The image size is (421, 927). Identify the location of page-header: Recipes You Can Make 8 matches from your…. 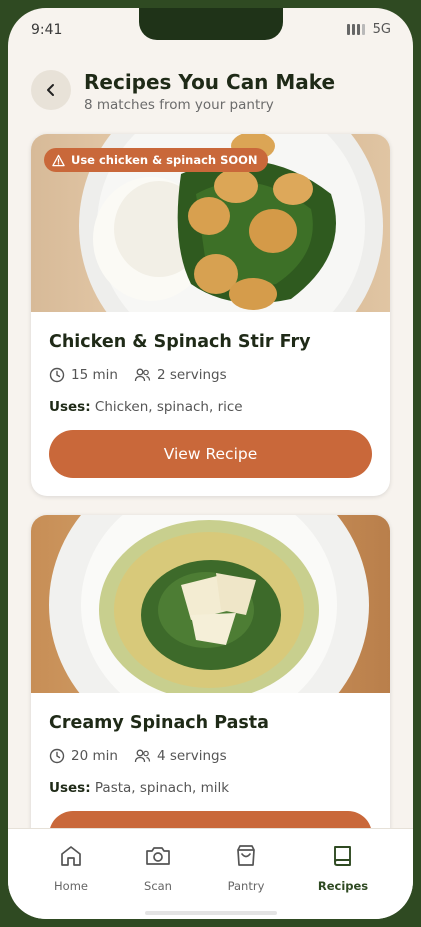
(212, 92).